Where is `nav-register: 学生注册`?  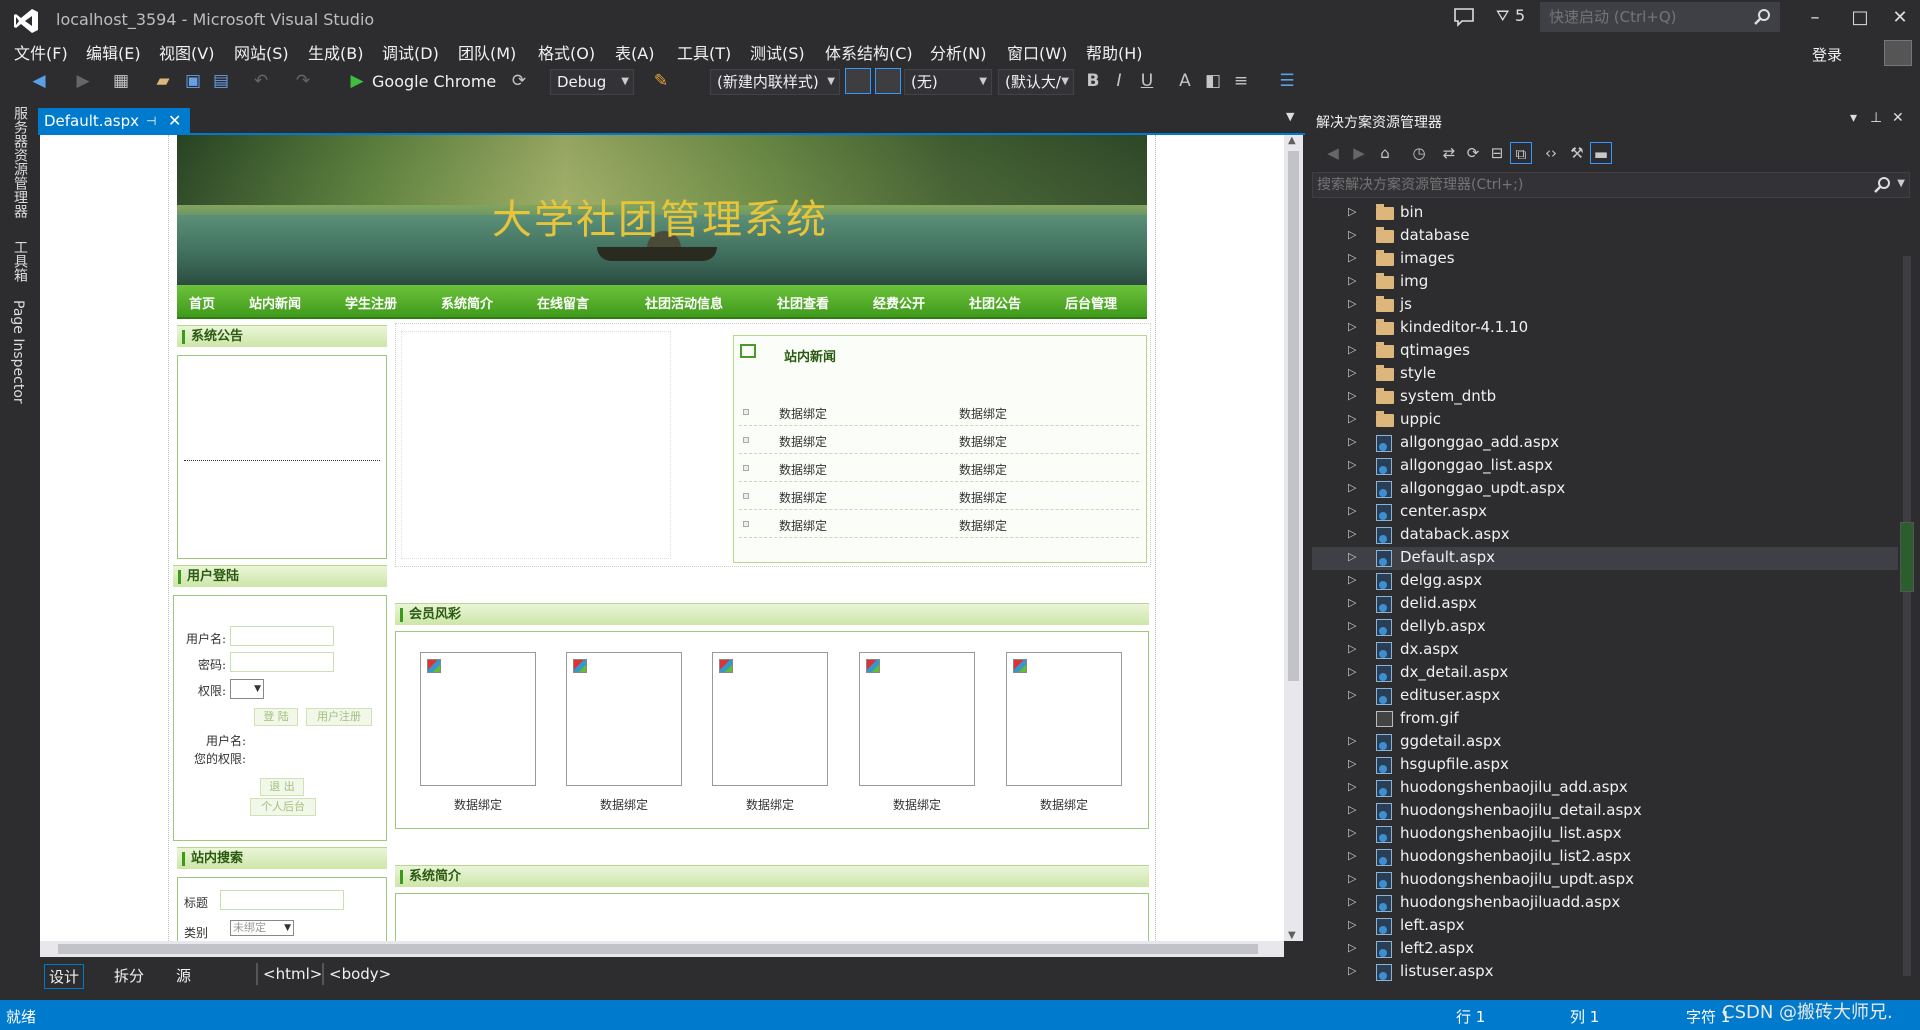 nav-register: 学生注册 is located at coordinates (371, 302).